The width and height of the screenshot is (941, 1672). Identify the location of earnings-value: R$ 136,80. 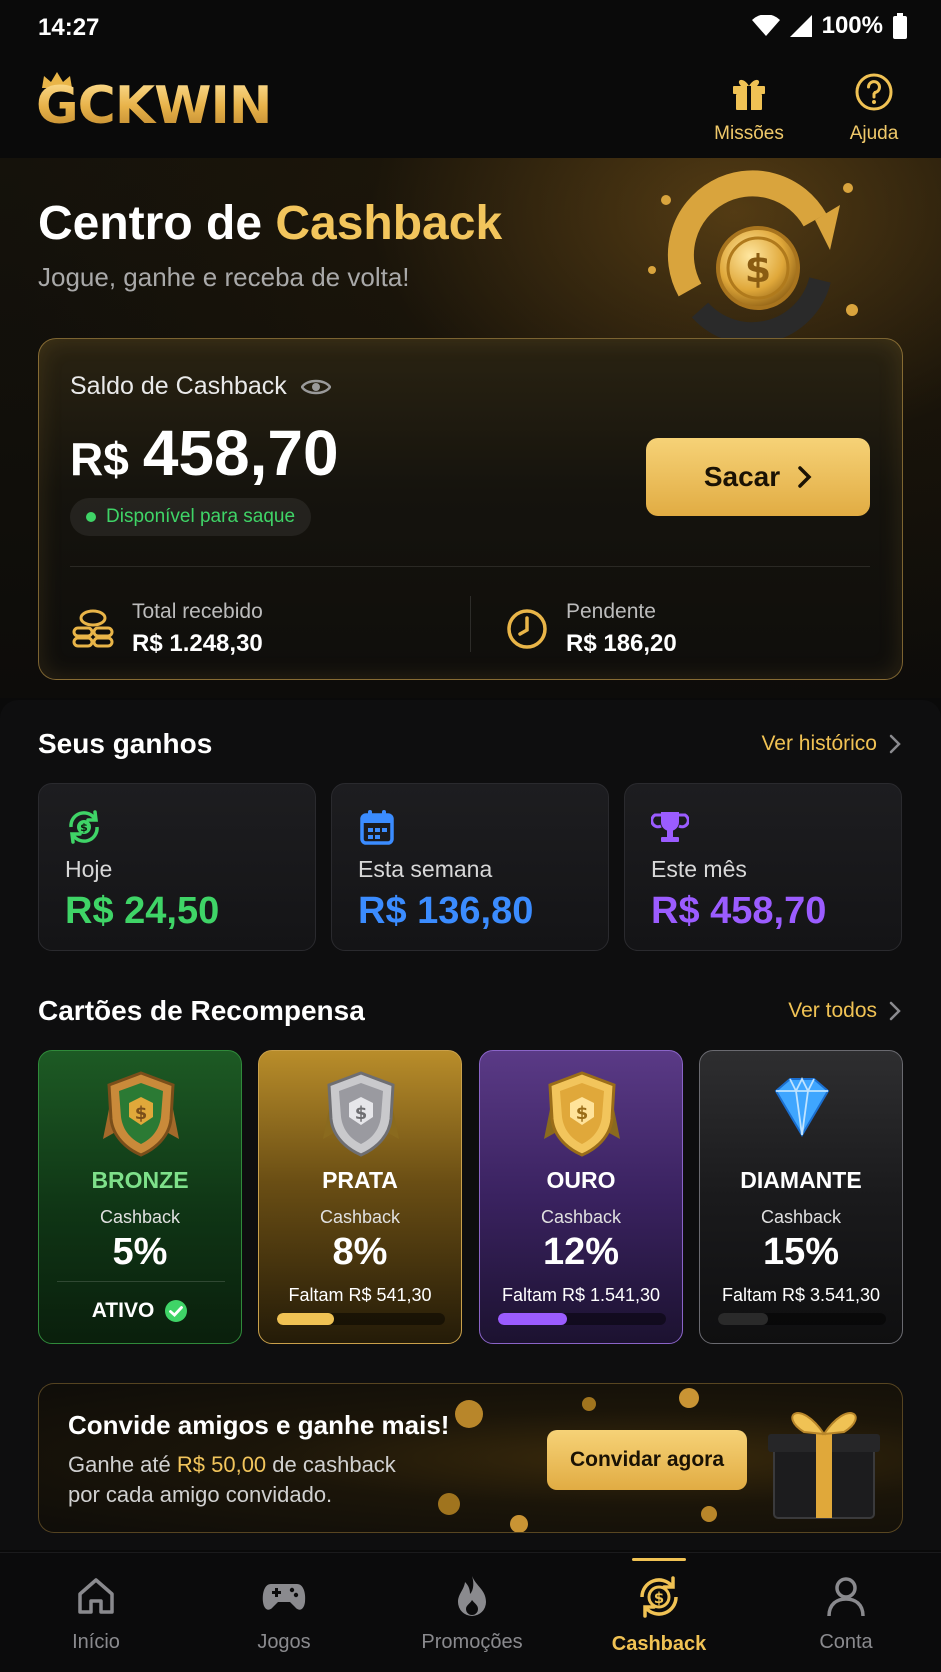
(446, 911).